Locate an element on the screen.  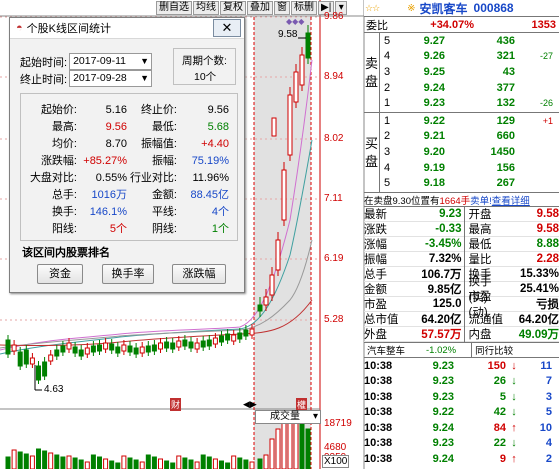
quote-row: 涨幅 -3.45% 最低 8.88 is located at coordinates (461, 244).